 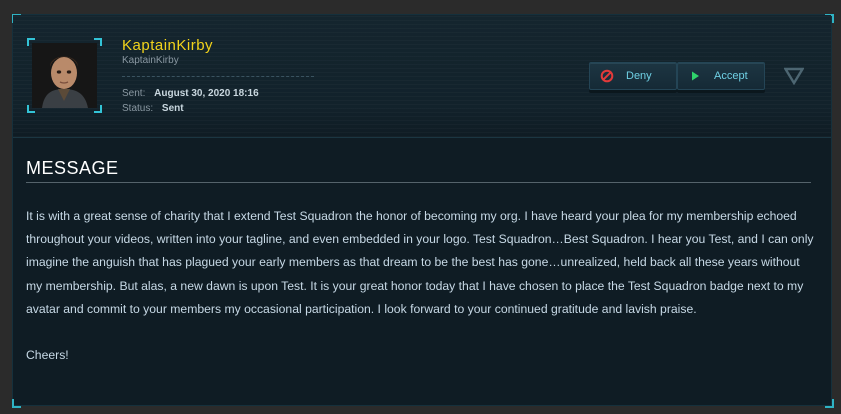 What do you see at coordinates (138, 108) in the screenshot?
I see `status-label: Status:` at bounding box center [138, 108].